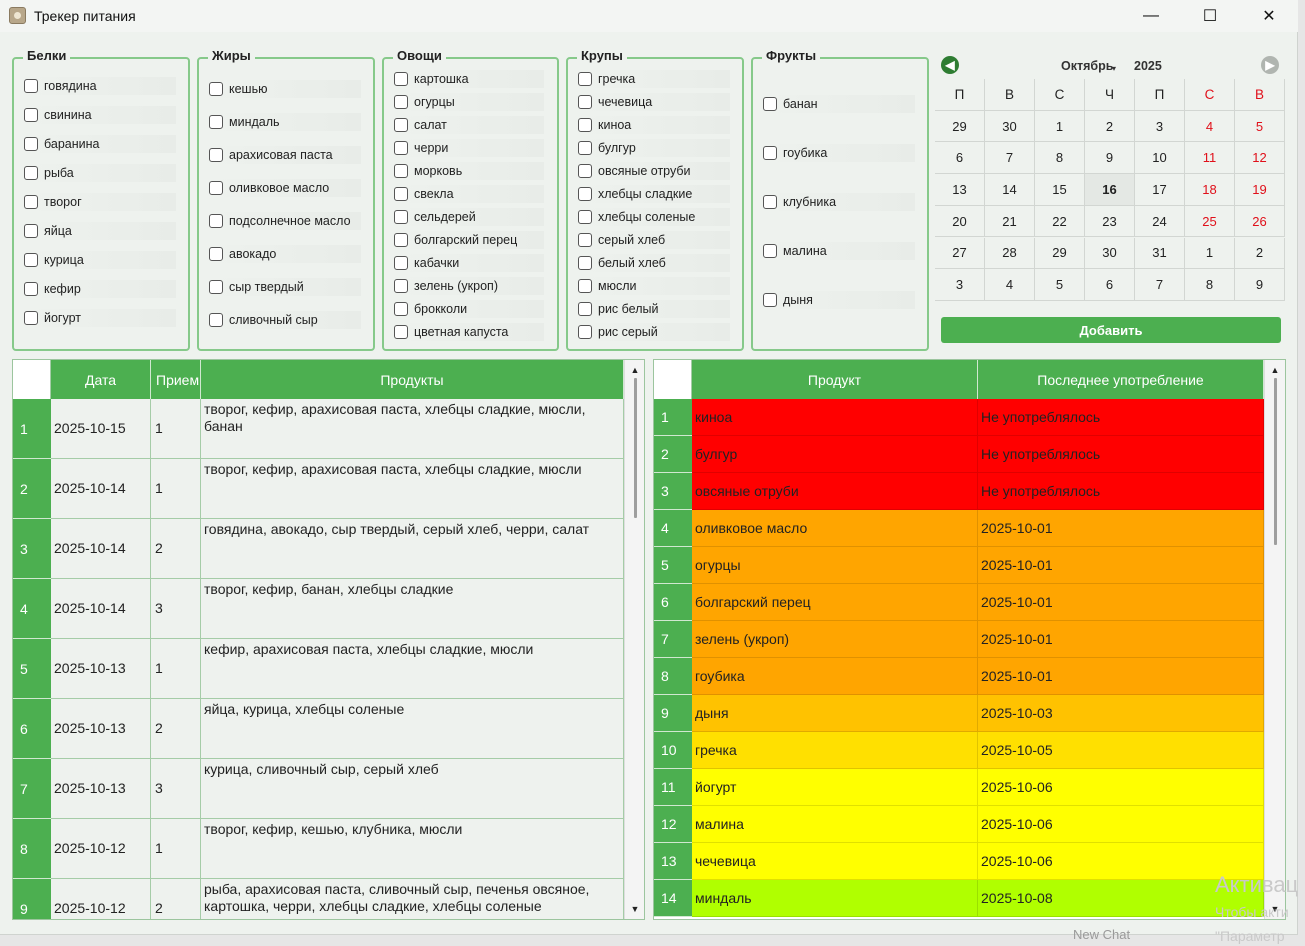  Describe the element at coordinates (835, 750) in the screenshot. I see `cell-product: гречка` at that location.